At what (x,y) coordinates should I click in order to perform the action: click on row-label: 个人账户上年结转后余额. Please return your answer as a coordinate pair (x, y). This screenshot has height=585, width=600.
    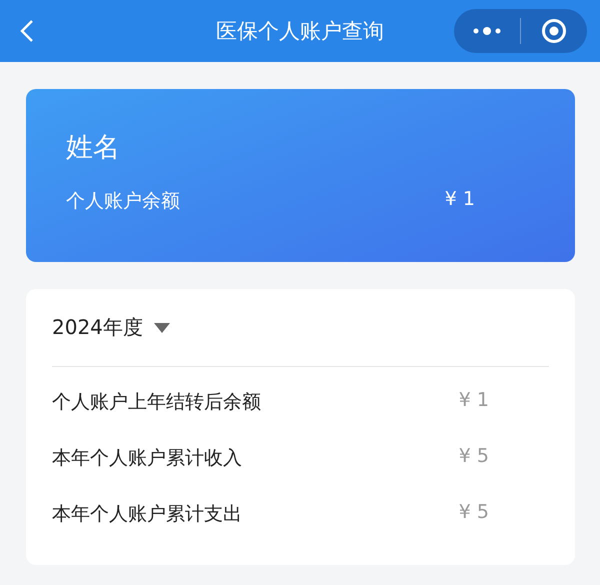
    Looking at the image, I should click on (156, 402).